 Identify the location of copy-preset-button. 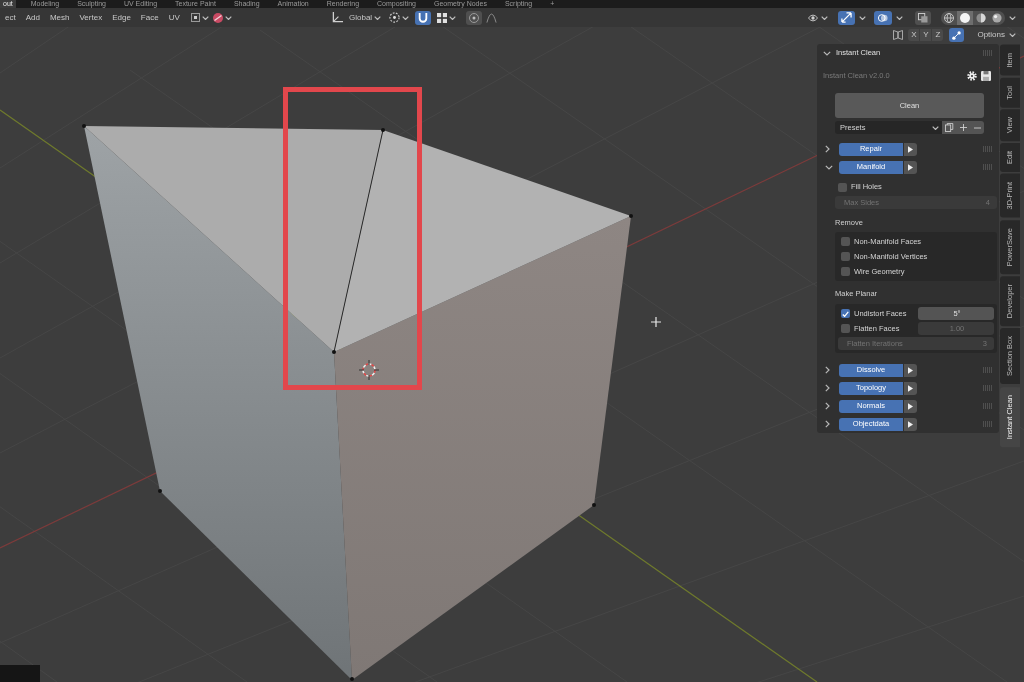
(949, 127).